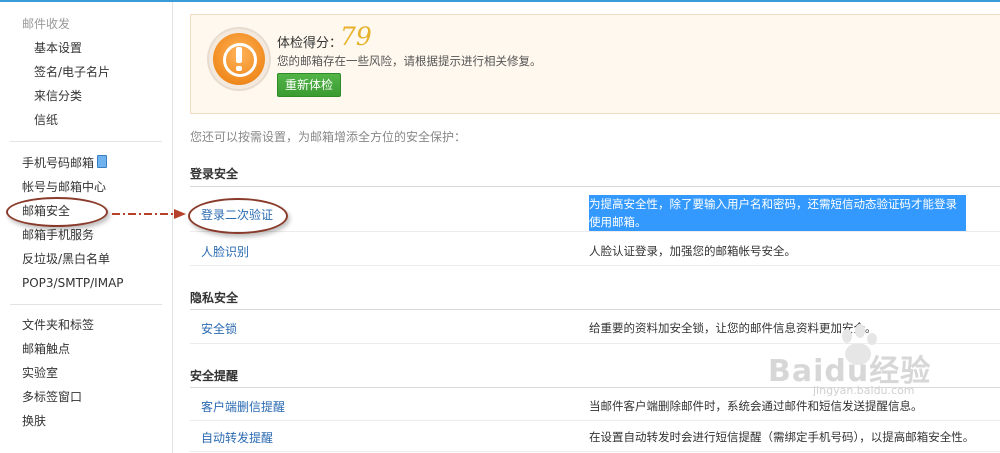  What do you see at coordinates (149, 214) in the screenshot?
I see `annotation-arrow-icon` at bounding box center [149, 214].